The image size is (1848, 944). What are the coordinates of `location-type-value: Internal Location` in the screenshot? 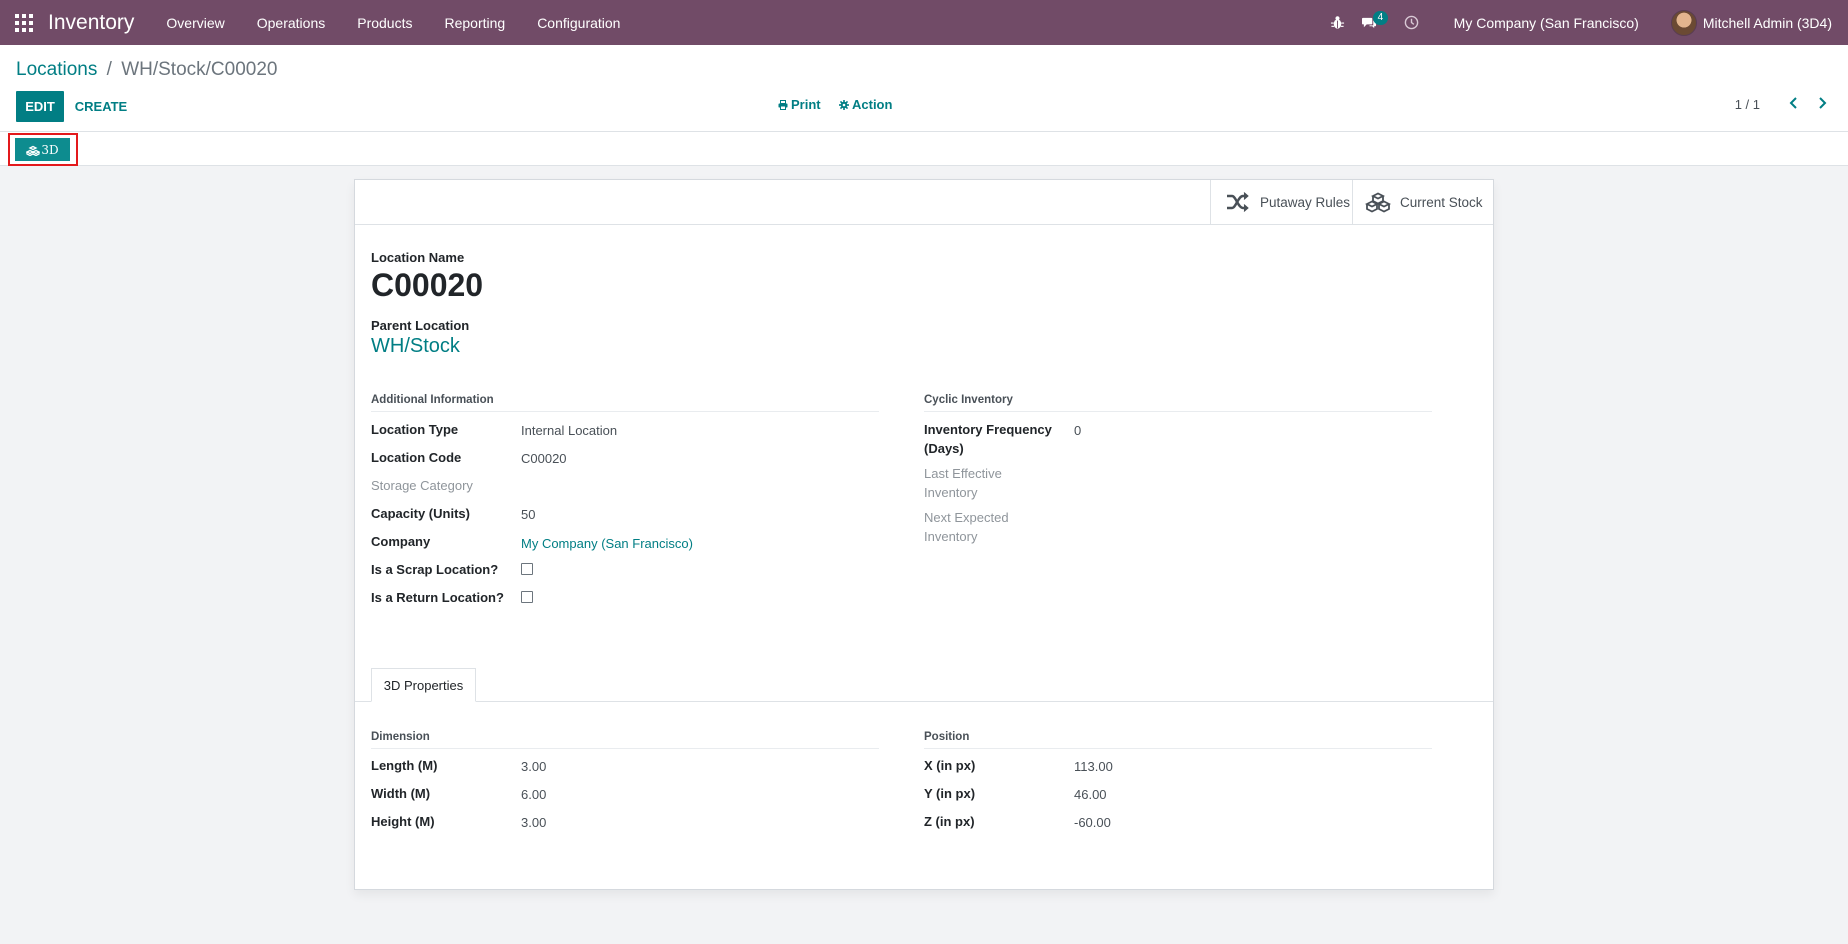 It's located at (569, 430).